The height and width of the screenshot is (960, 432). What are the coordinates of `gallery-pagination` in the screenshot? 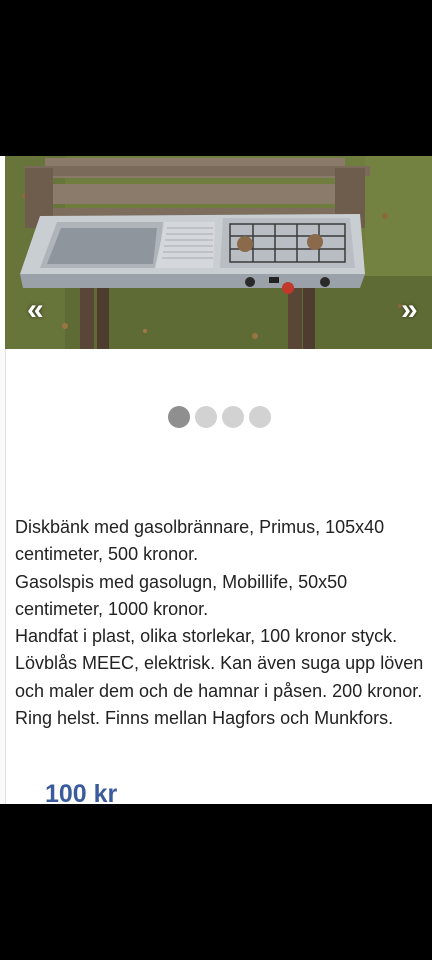 It's located at (219, 417).